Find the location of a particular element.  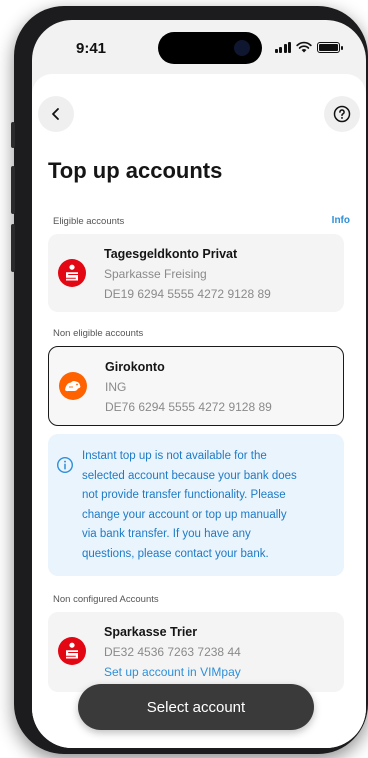

eligible-section-label: Eligible accounts is located at coordinates (89, 221).